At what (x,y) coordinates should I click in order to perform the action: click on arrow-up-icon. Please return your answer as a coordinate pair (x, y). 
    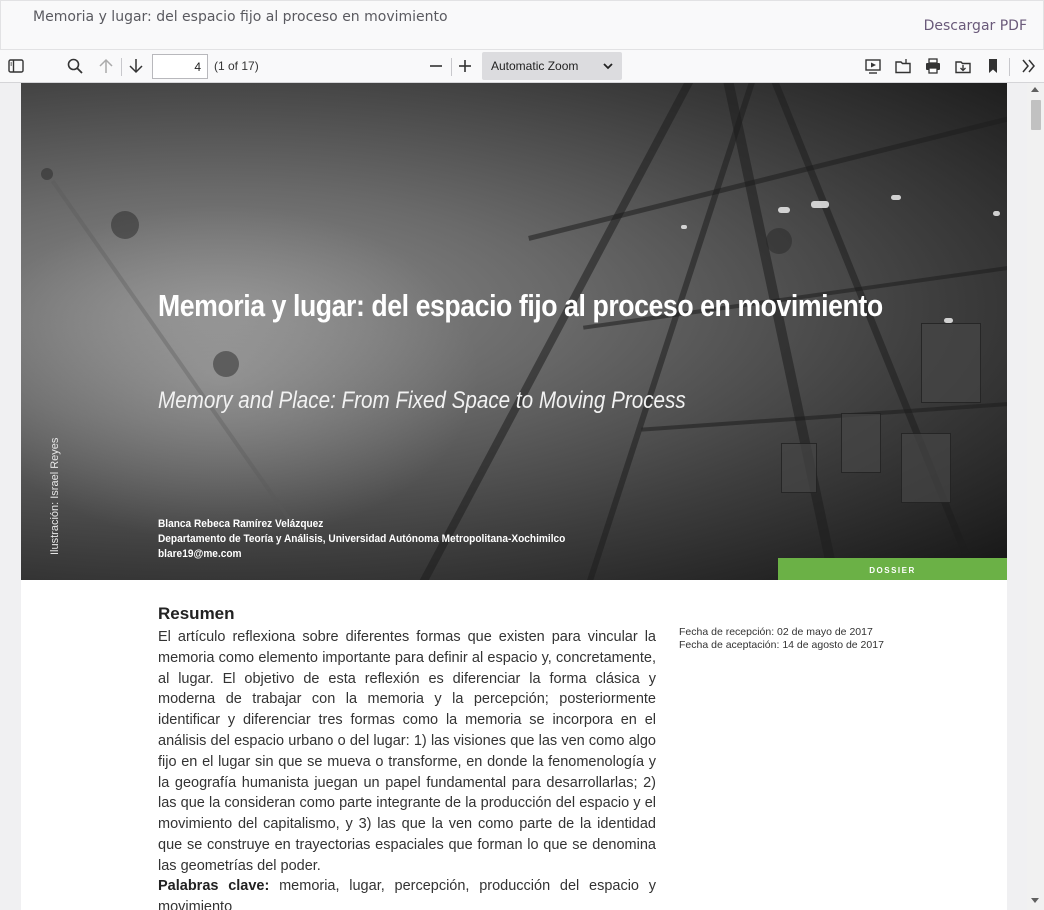
    Looking at the image, I should click on (106, 66).